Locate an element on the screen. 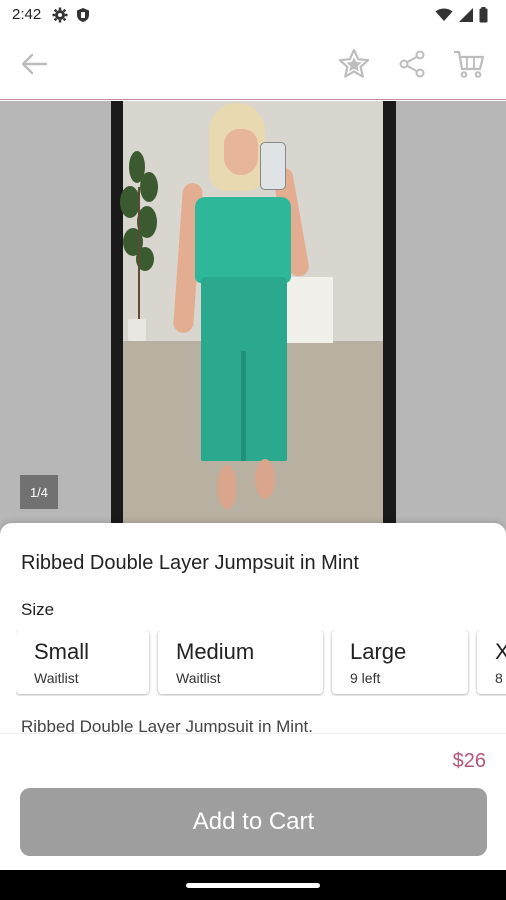 Image resolution: width=506 pixels, height=900 pixels. size-option-medium: Medium Waitlist is located at coordinates (240, 662).